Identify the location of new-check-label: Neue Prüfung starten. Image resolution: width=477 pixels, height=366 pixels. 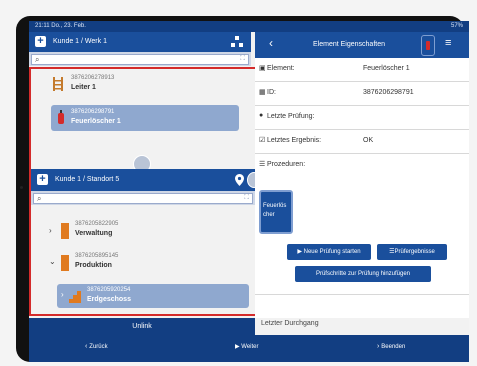
(332, 252).